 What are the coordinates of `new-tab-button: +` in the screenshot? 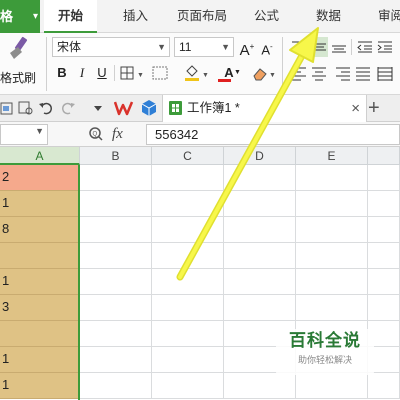 It's located at (374, 108).